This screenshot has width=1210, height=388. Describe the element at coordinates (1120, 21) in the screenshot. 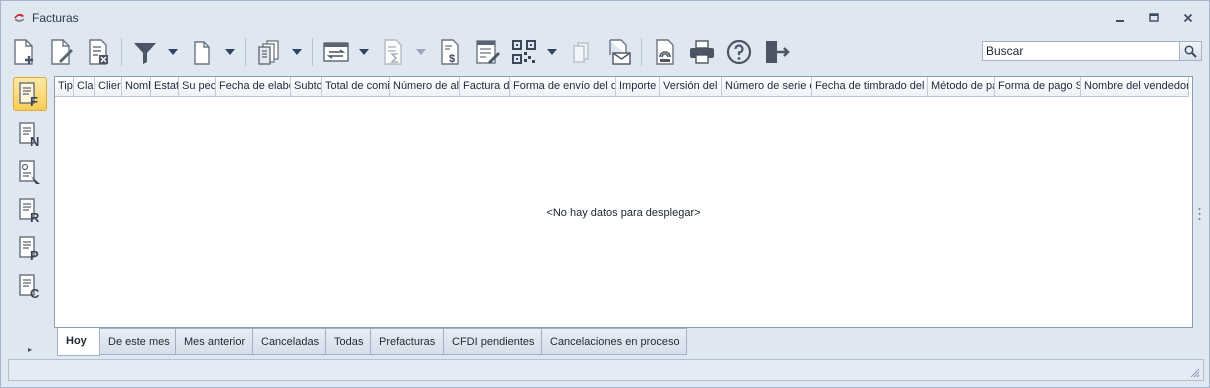

I see `minimize-icon` at that location.